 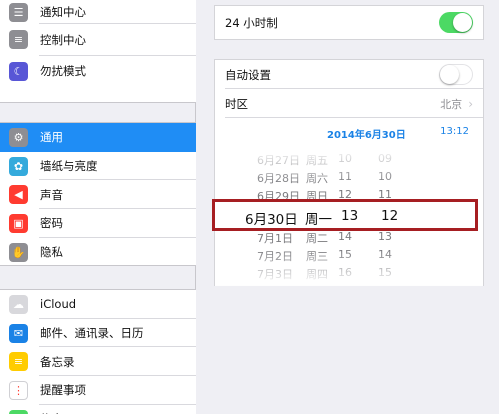 What do you see at coordinates (18, 166) in the screenshot?
I see `flower-icon: ✿` at bounding box center [18, 166].